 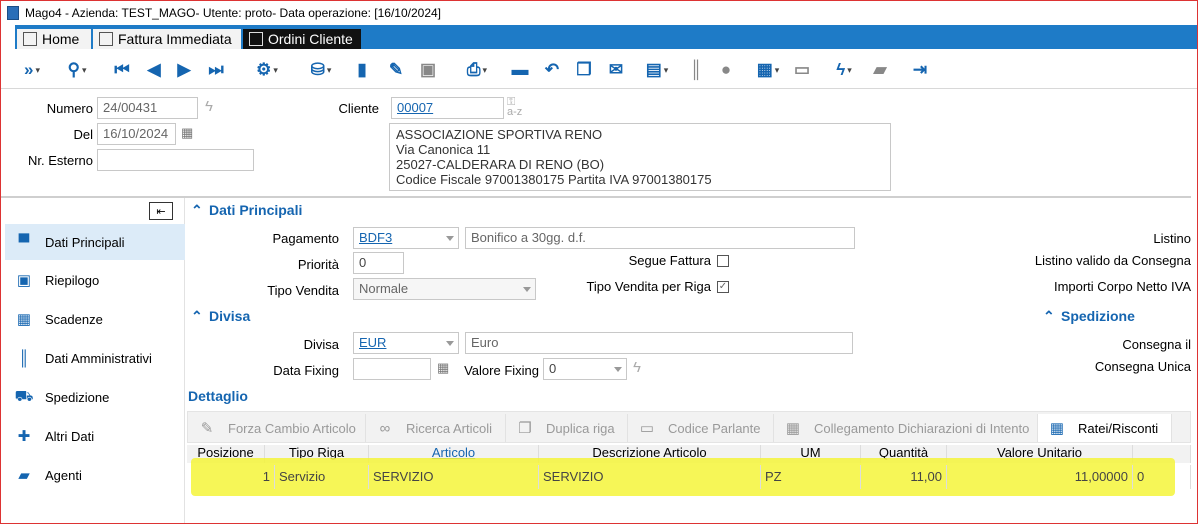 I want to click on section-spedizione: ⌃ Spedizione, so click(x=1089, y=316).